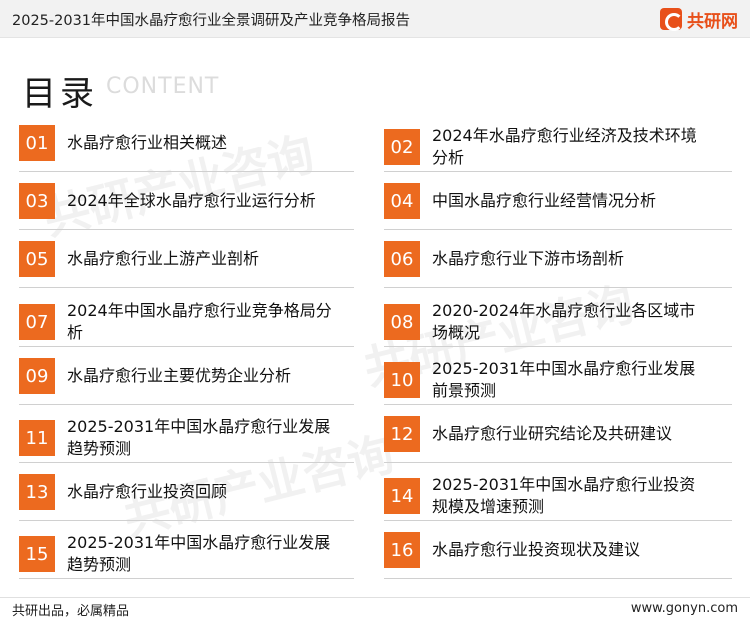 The height and width of the screenshot is (622, 750). I want to click on toc-entry: 08 2020-2024年水晶疗愈行业各区域市场概况, so click(559, 322).